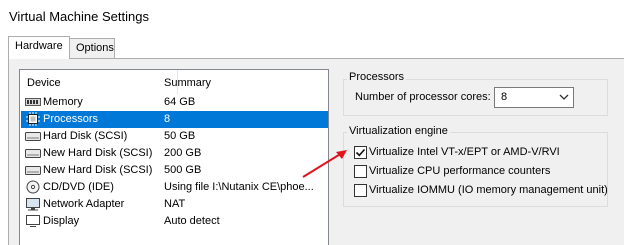 This screenshot has width=624, height=245. Describe the element at coordinates (71, 119) in the screenshot. I see `device-name: Processors` at that location.